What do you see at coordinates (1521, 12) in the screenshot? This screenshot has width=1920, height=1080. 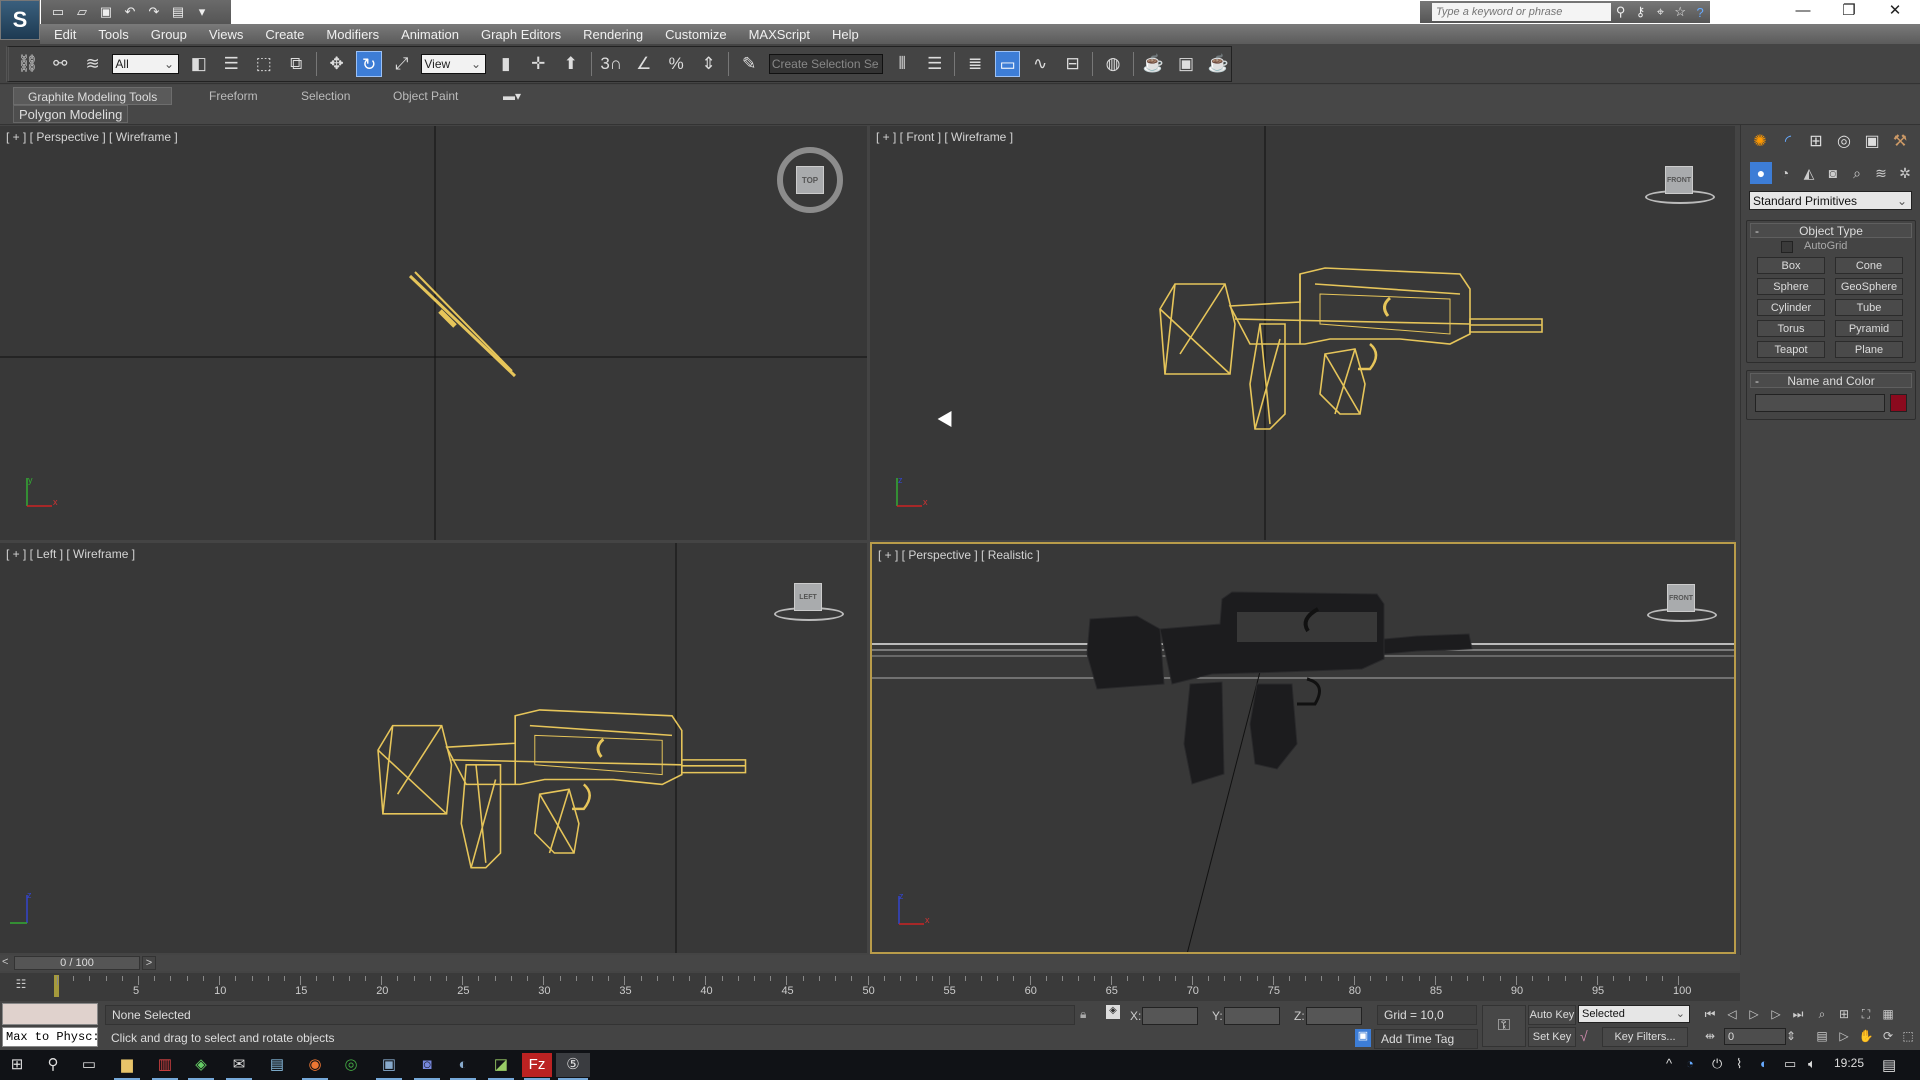 I see `search-input` at bounding box center [1521, 12].